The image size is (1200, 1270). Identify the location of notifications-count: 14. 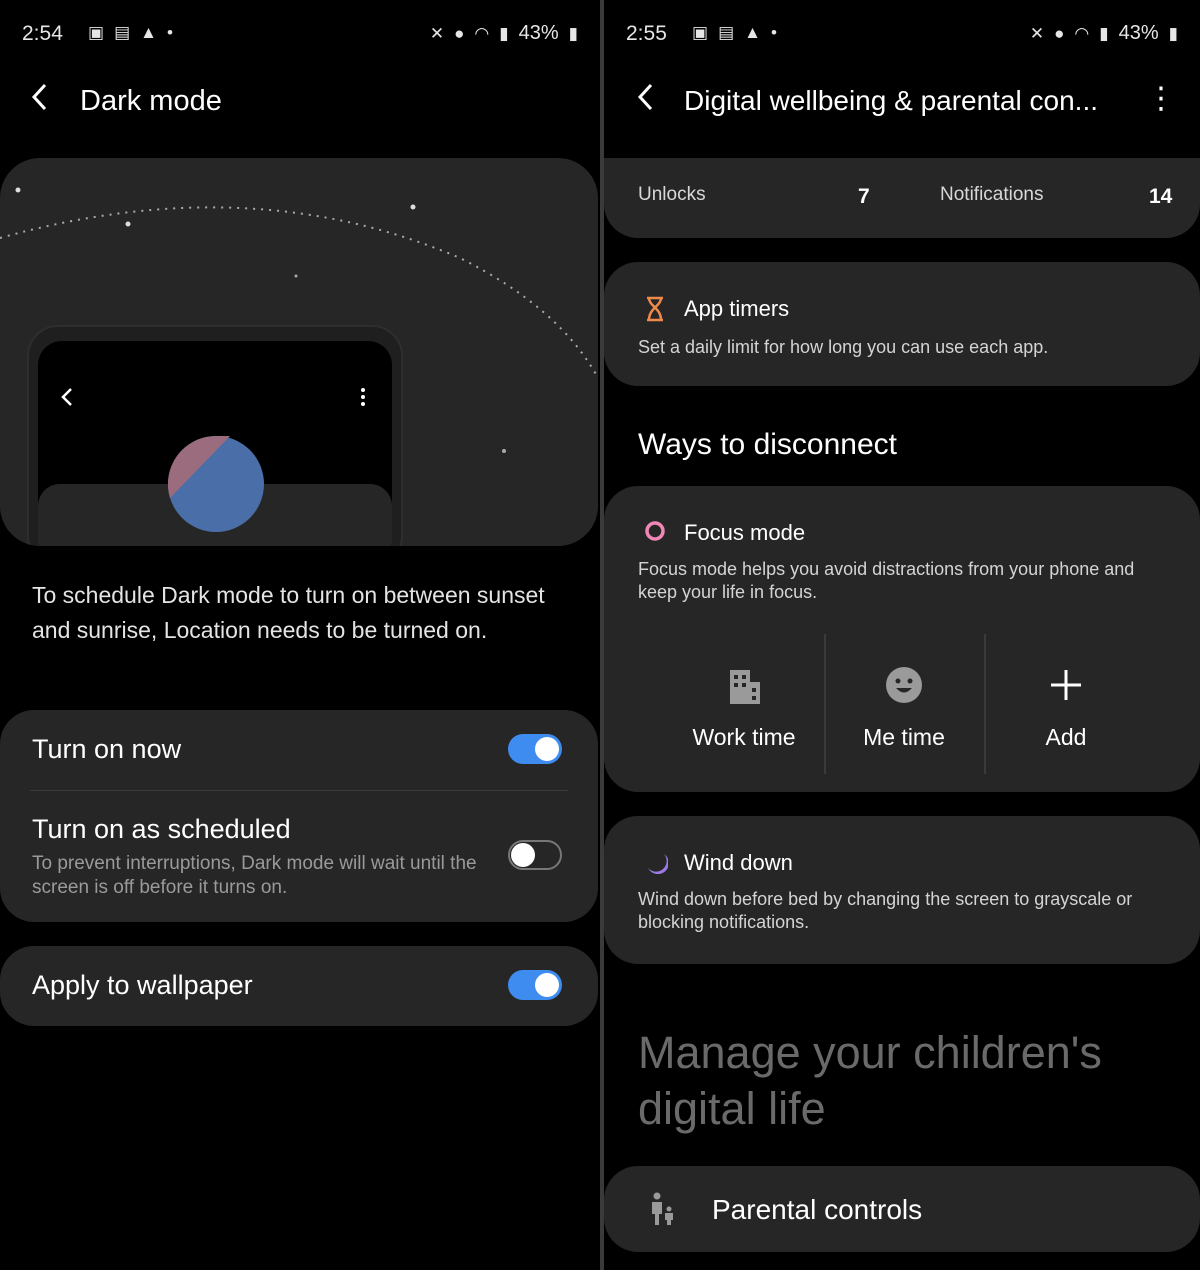
(1161, 196).